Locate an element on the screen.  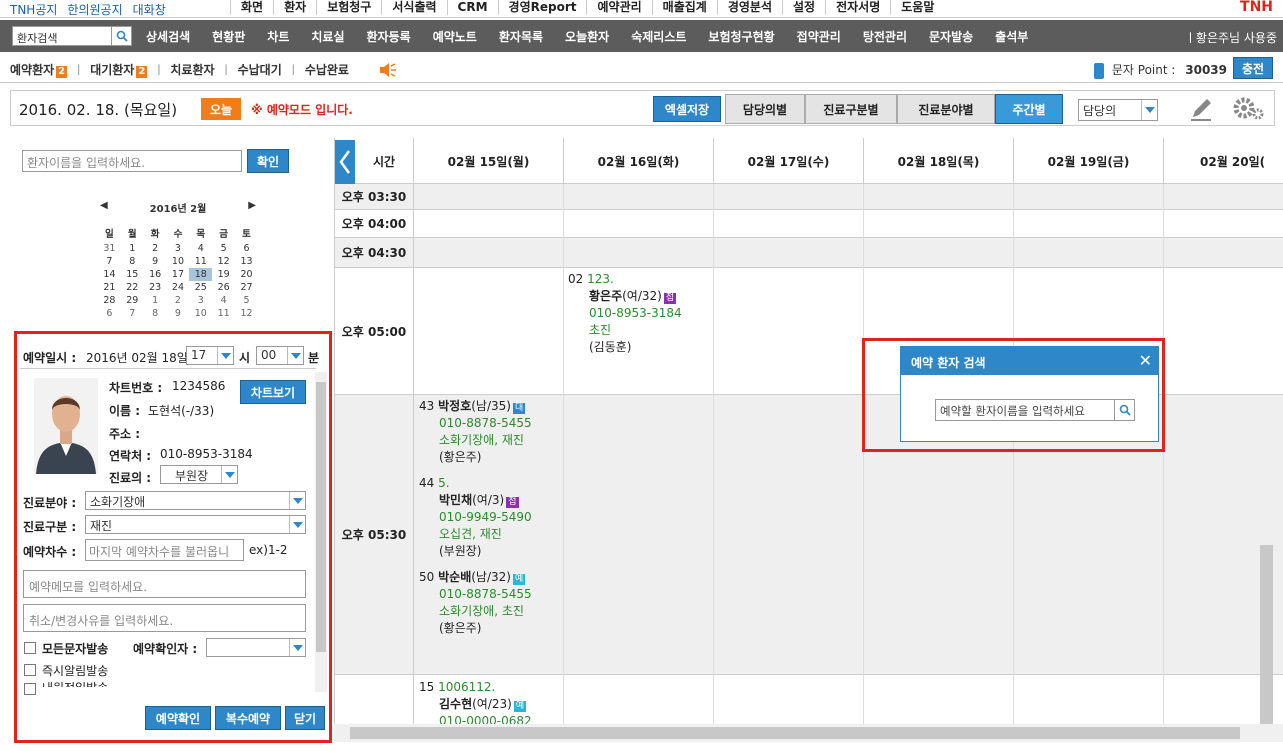
calendar-day-selected: 18 is located at coordinates (201, 274).